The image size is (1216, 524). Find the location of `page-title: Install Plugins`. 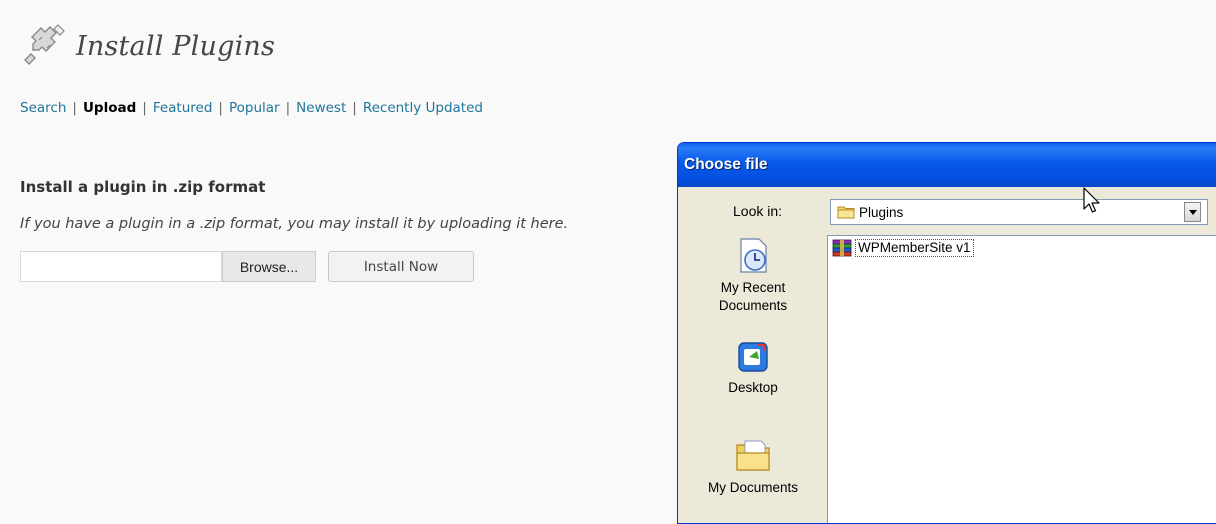

page-title: Install Plugins is located at coordinates (176, 46).